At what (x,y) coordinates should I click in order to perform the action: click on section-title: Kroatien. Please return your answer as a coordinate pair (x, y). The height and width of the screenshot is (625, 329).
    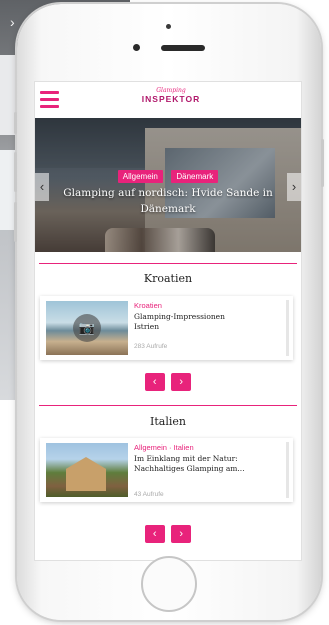
    Looking at the image, I should click on (168, 278).